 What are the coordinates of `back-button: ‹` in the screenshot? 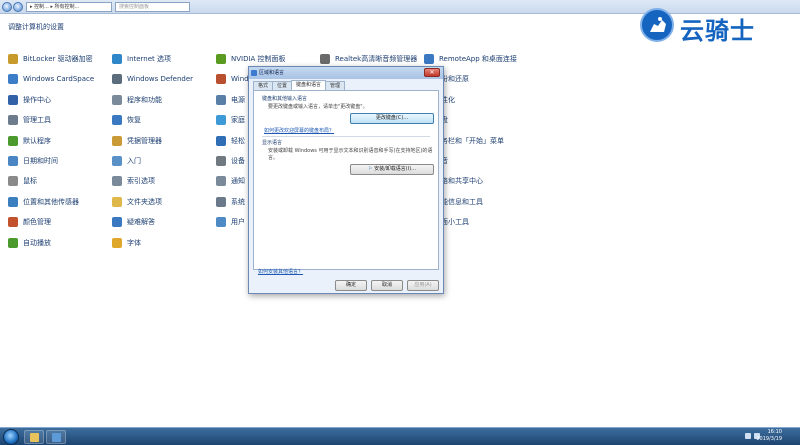 It's located at (7, 7).